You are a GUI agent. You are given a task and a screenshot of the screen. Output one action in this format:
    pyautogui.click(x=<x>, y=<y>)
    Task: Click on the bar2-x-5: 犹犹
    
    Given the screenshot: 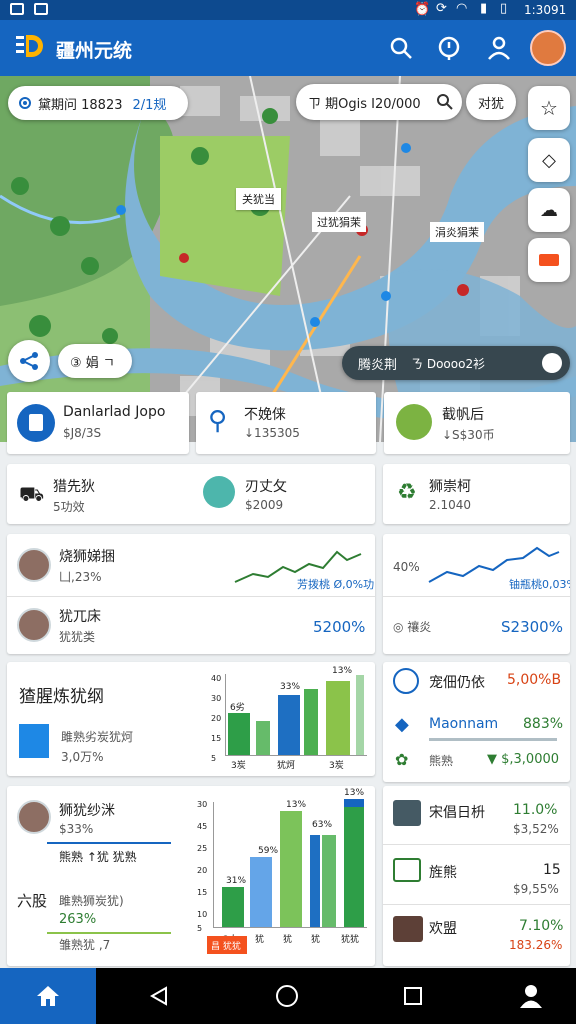 What is the action you would take?
    pyautogui.click(x=350, y=940)
    